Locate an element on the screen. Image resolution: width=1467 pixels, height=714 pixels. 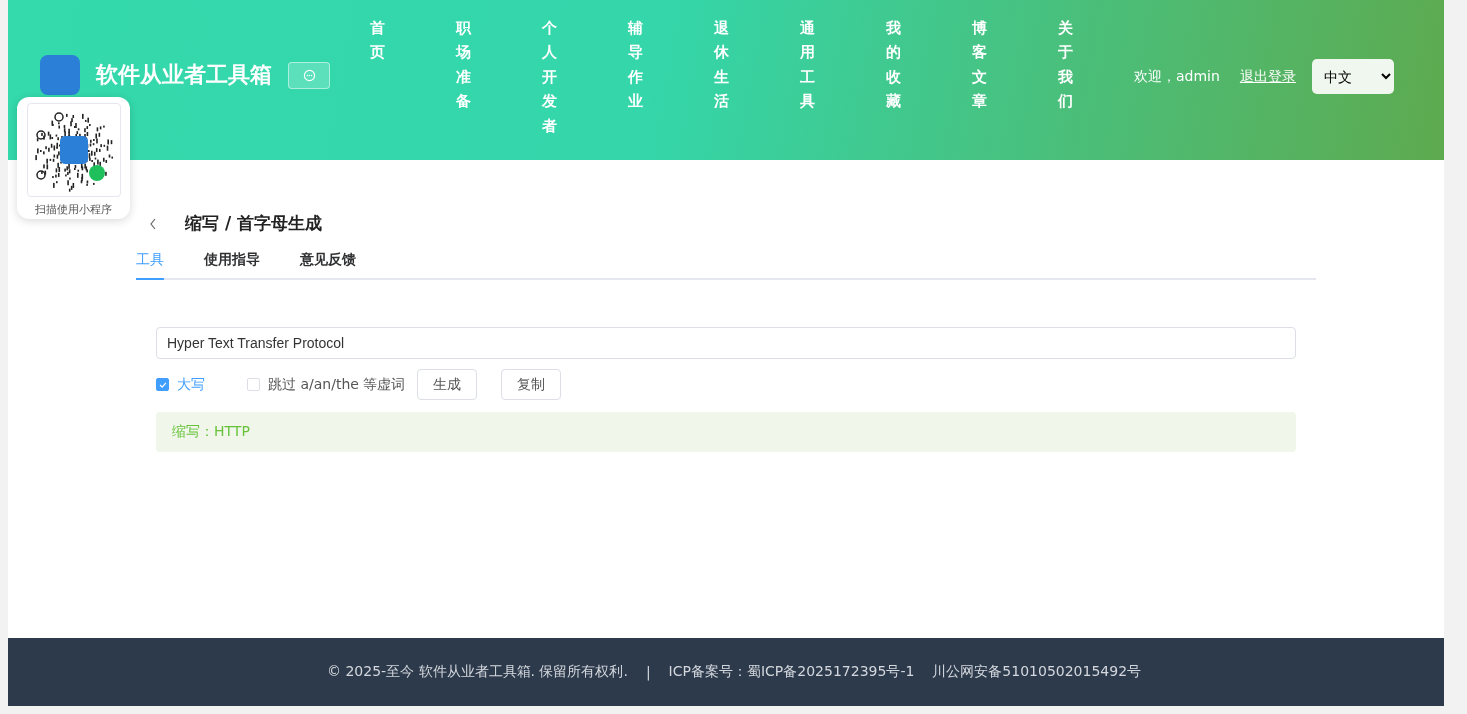
nav-link: 关于我们 is located at coordinates (1065, 77).